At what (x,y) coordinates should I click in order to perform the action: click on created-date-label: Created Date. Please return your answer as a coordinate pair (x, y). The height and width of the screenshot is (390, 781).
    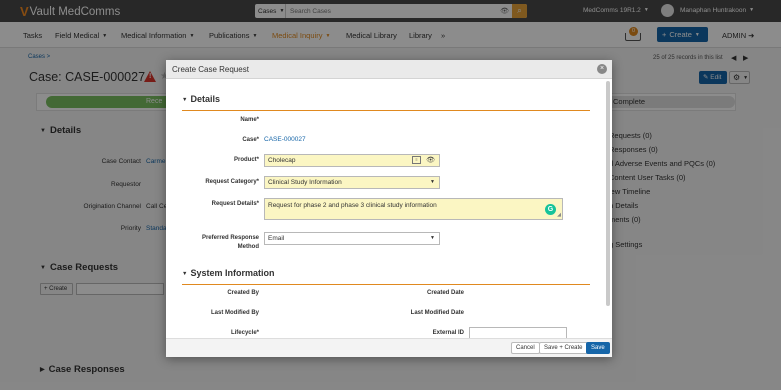
    Looking at the image, I should click on (445, 293).